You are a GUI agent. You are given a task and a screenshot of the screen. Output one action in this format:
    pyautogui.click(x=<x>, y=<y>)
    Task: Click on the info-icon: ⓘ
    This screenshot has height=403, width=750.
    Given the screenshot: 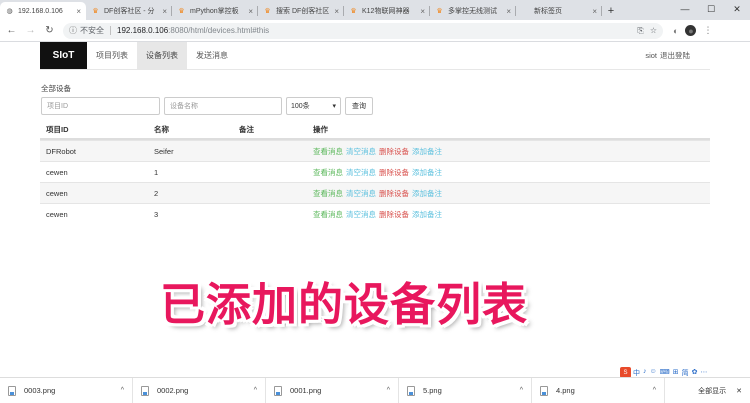 What is the action you would take?
    pyautogui.click(x=73, y=30)
    